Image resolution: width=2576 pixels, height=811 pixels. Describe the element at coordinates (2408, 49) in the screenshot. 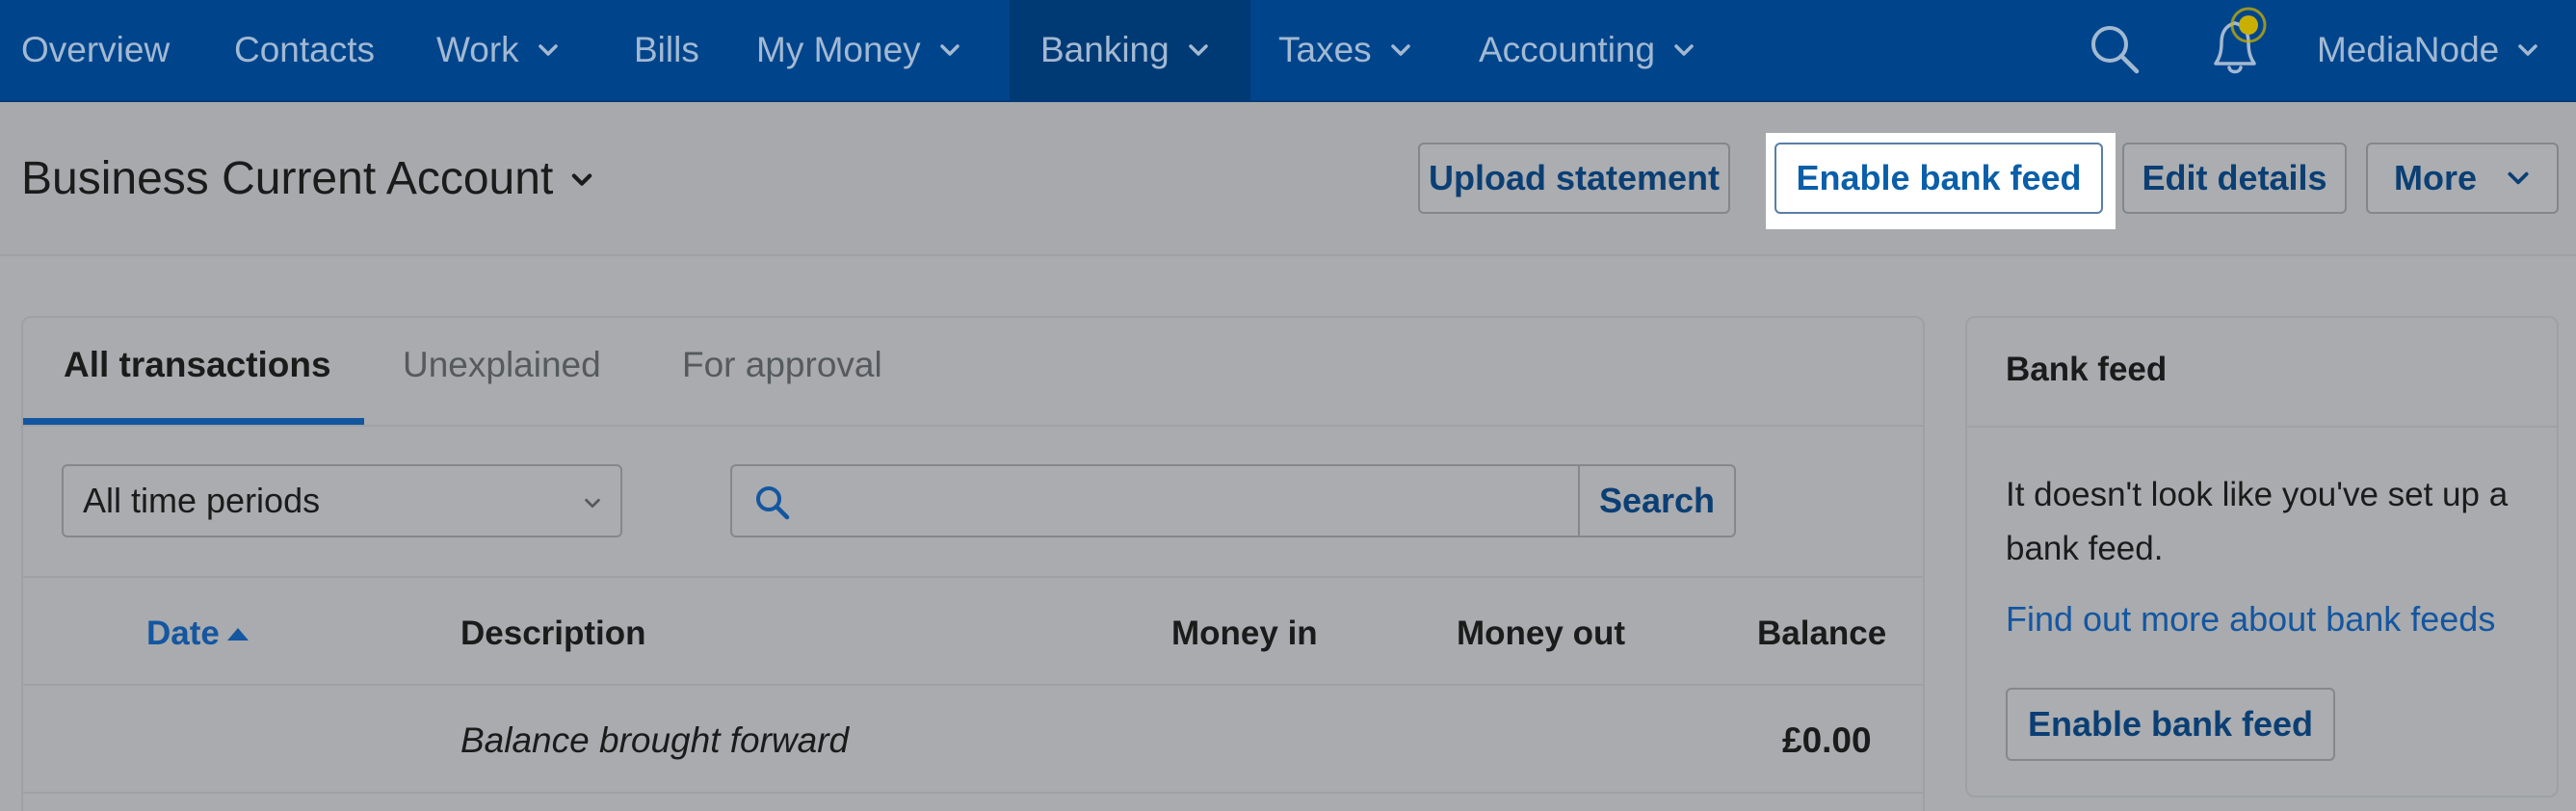

I see `account-name: MediaNode` at that location.